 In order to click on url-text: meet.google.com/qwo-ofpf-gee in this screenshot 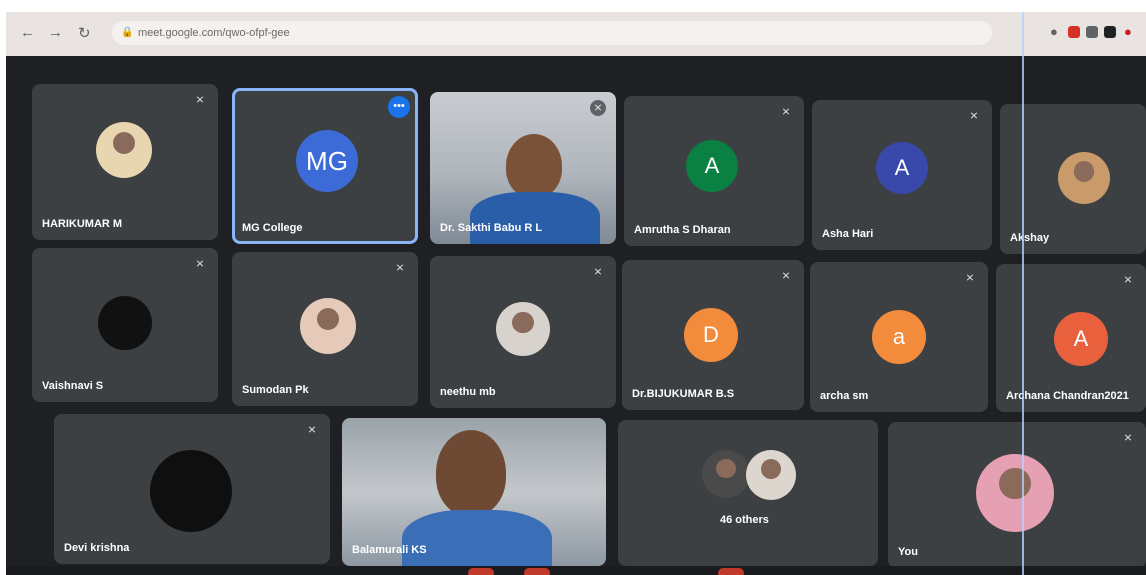, I will do `click(214, 33)`.